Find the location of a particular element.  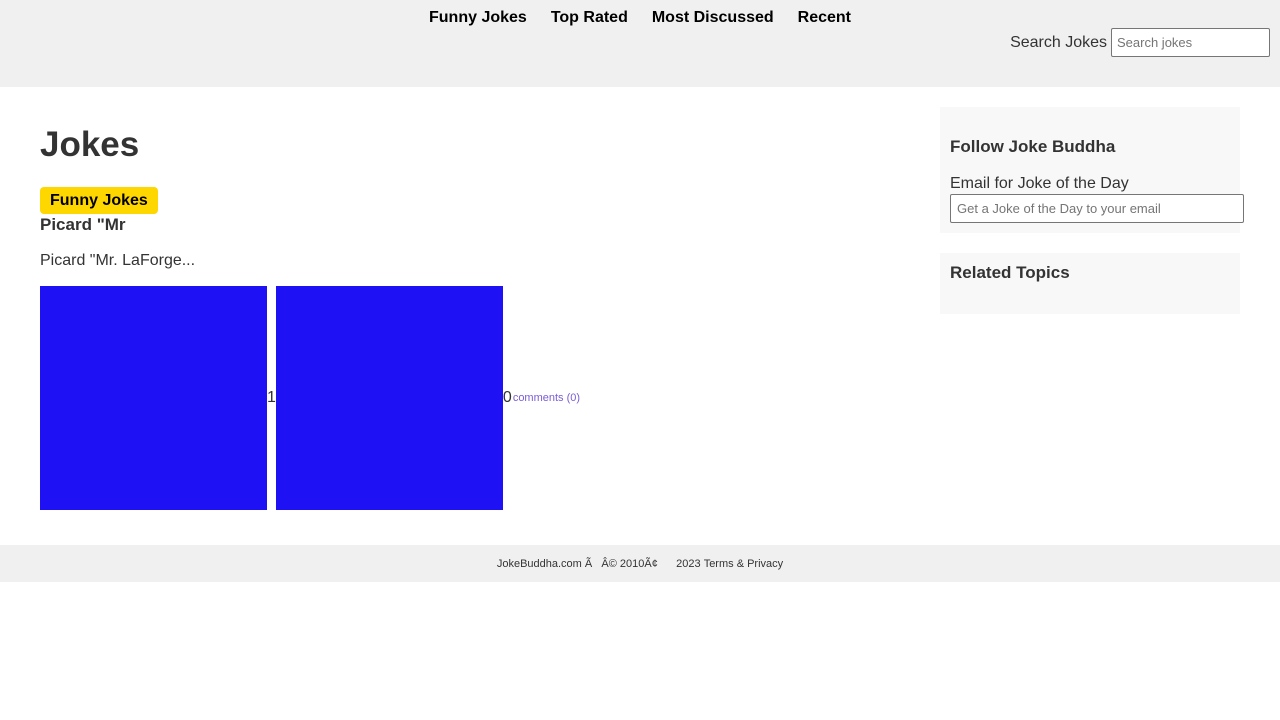

vote-row: 1 0 comments (0) is located at coordinates (310, 398).